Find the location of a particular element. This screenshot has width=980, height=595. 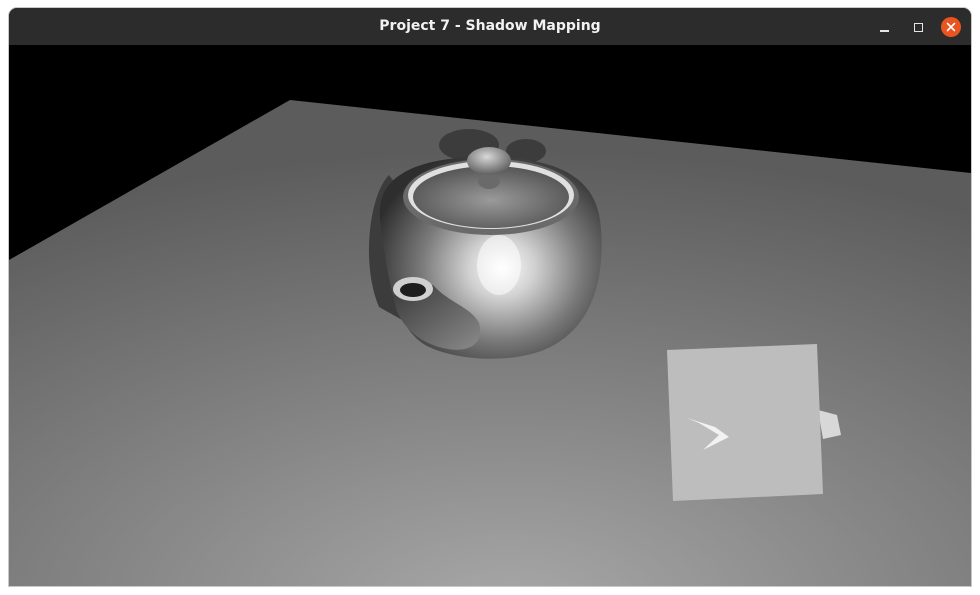

minimize-icon is located at coordinates (884, 31).